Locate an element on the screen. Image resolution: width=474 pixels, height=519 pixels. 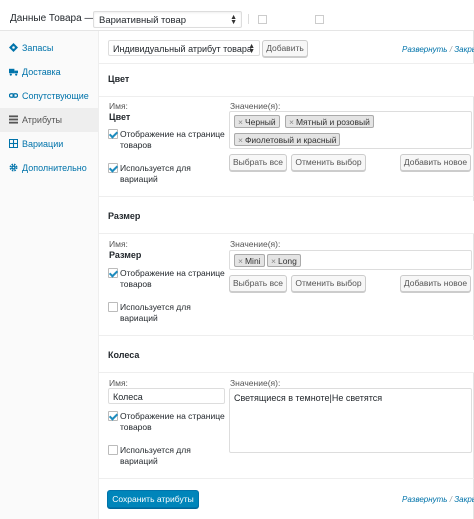
value-tag: × Черный is located at coordinates (257, 121).